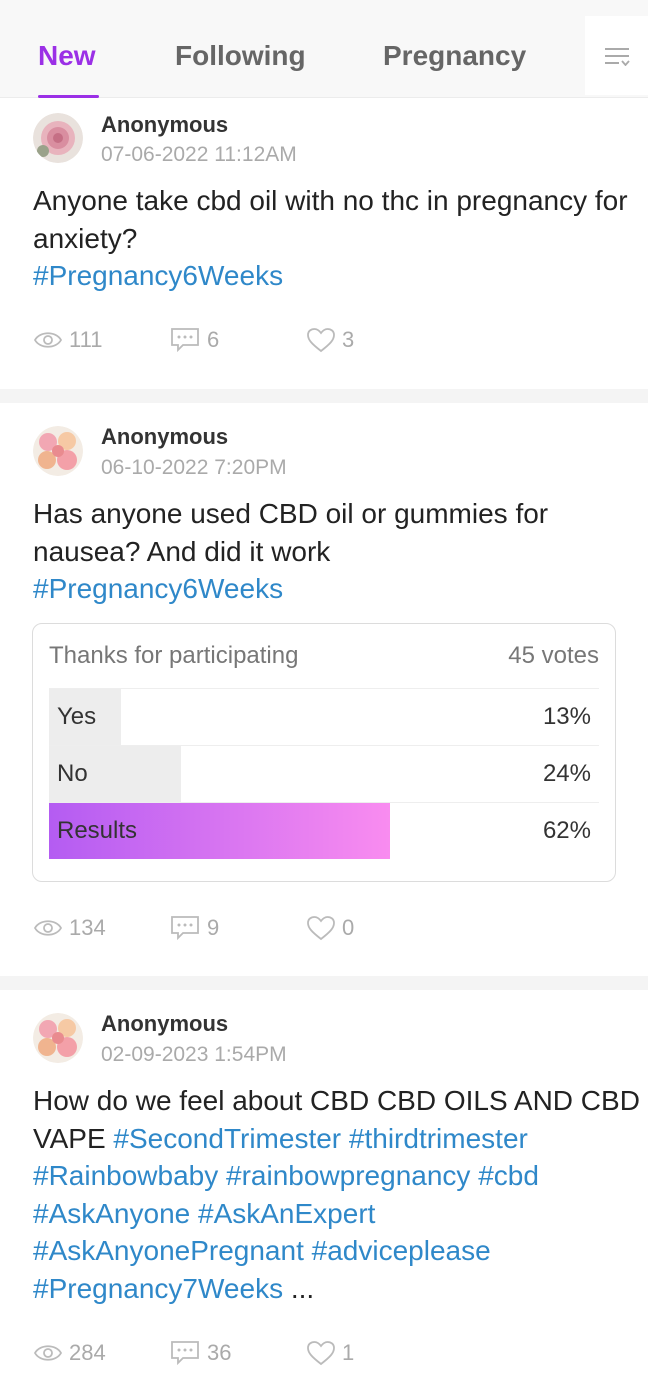 This screenshot has width=648, height=1380. Describe the element at coordinates (233, 1355) in the screenshot. I see `post-stats: 284 36 1` at that location.